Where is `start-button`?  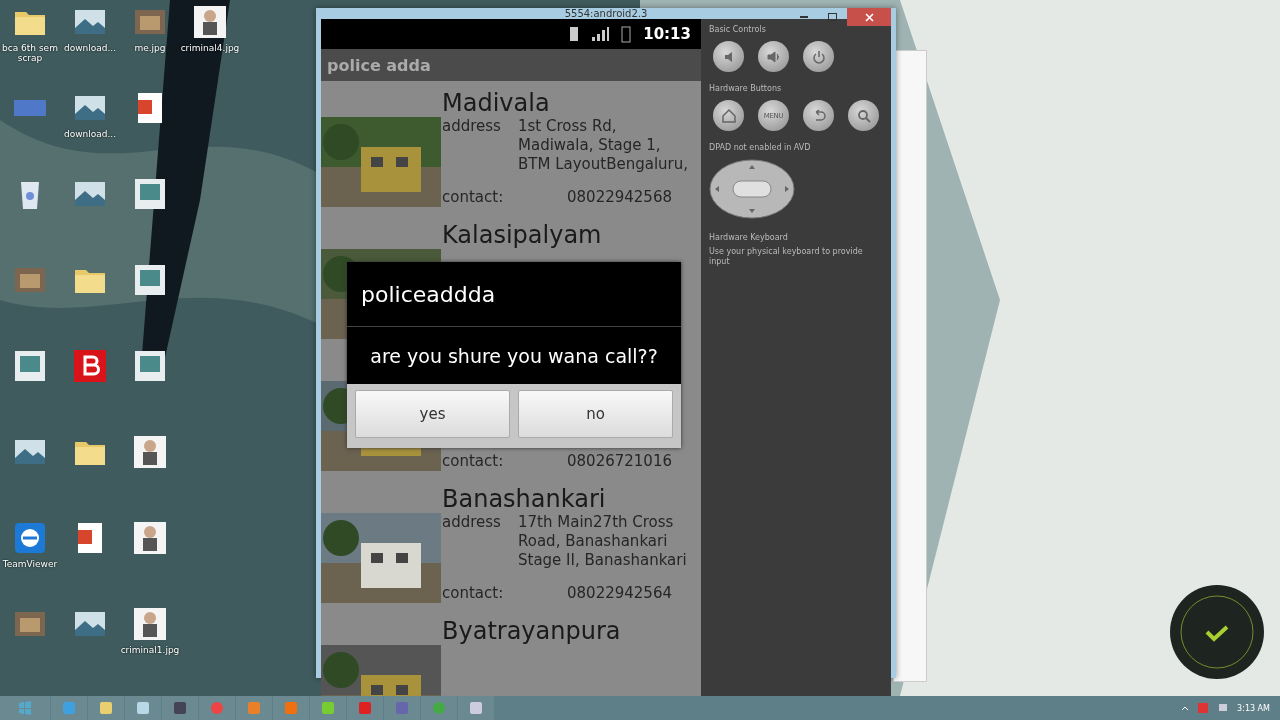 start-button is located at coordinates (25, 708).